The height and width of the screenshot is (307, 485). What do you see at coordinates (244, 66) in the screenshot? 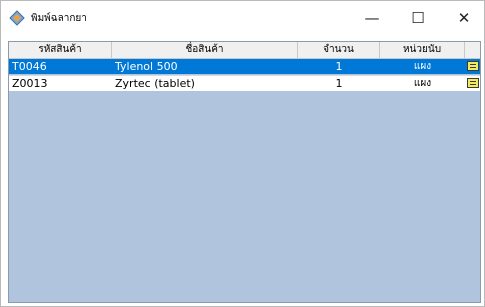
I see `table-row: T0046 Tylenol 500 1 แผง` at bounding box center [244, 66].